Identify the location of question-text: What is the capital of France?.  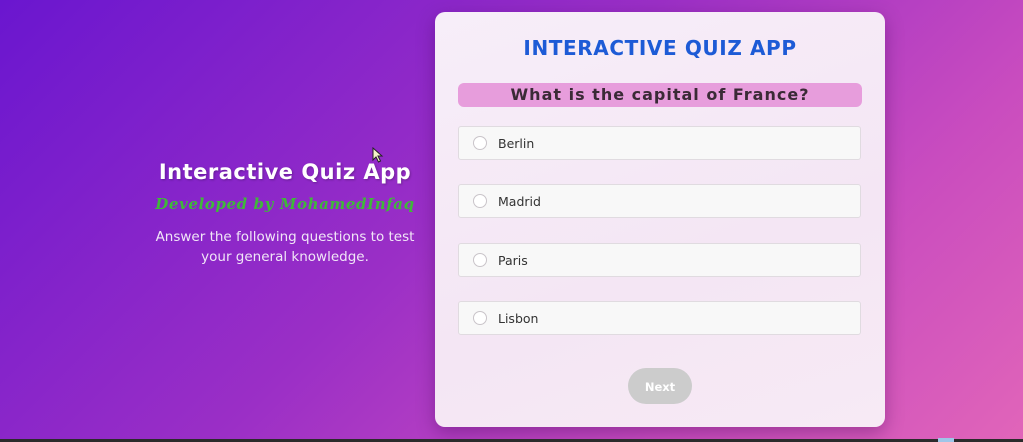
(660, 95).